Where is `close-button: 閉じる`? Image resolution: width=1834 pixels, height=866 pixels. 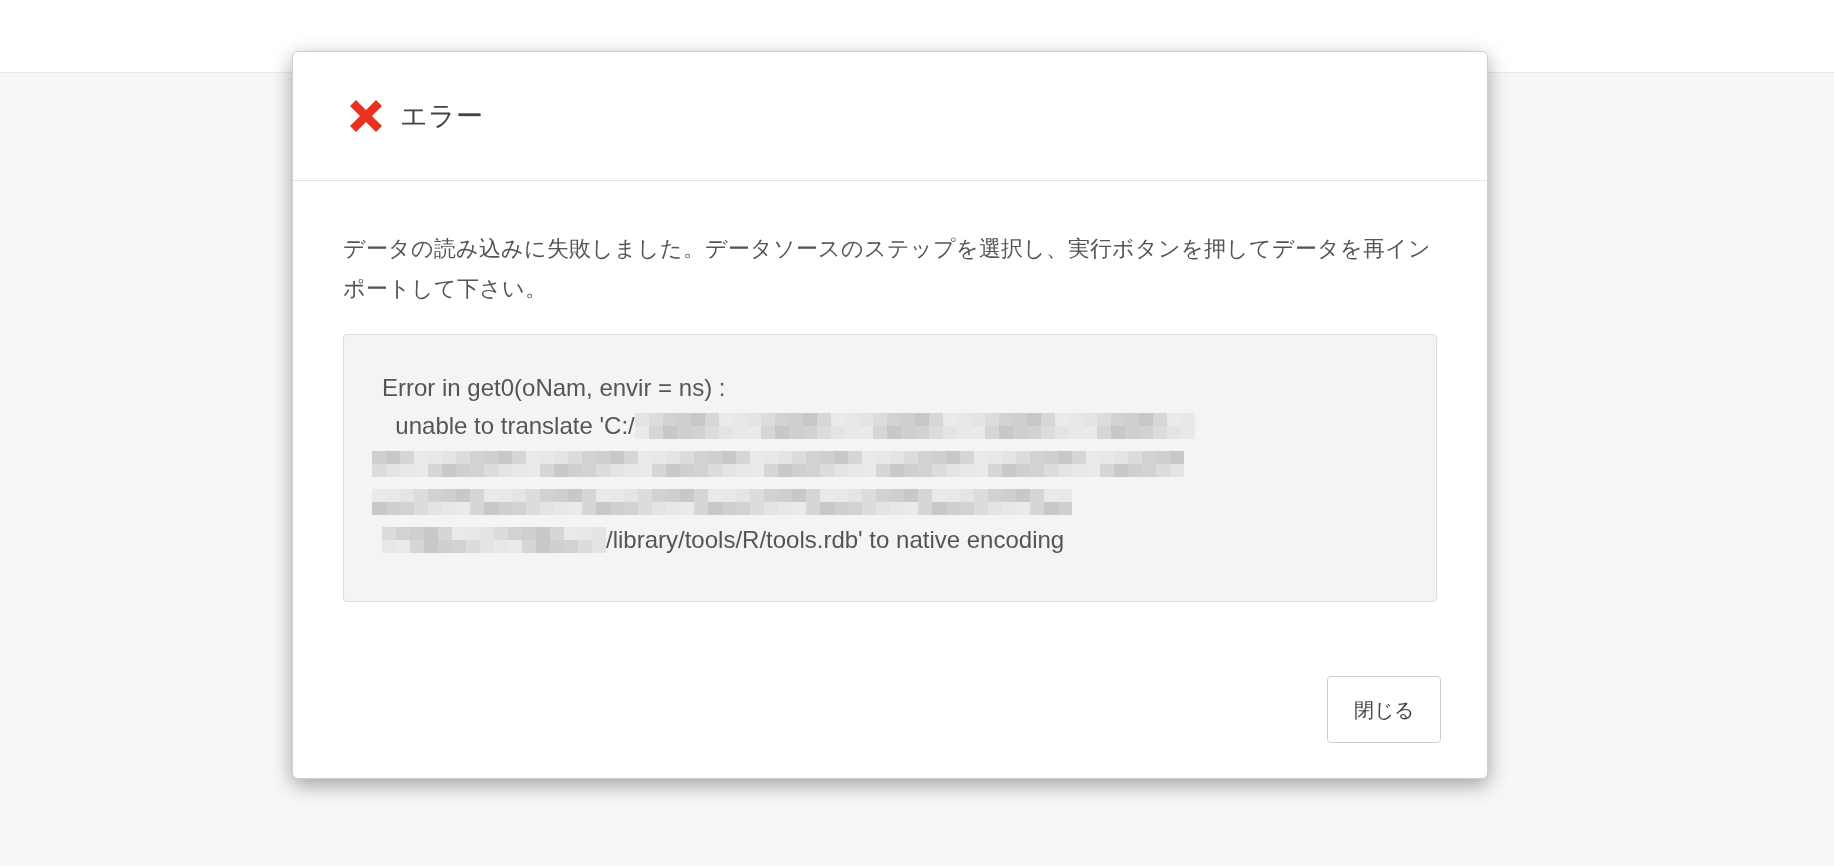 close-button: 閉じる is located at coordinates (1384, 709).